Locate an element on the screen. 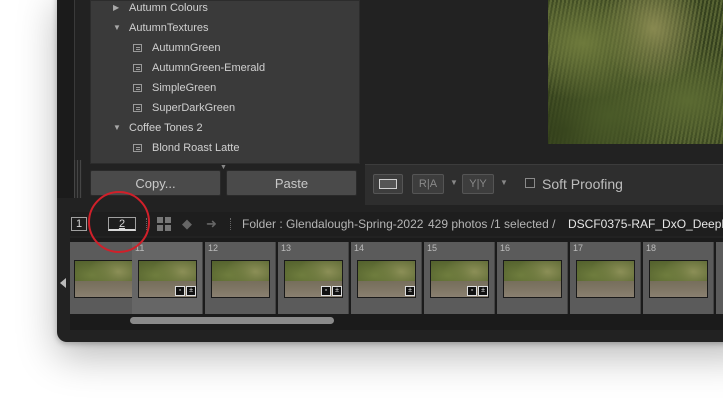 The height and width of the screenshot is (418, 723). filmstrip-source-label: Folder : Glendalough-Spring-2022 is located at coordinates (332, 224).